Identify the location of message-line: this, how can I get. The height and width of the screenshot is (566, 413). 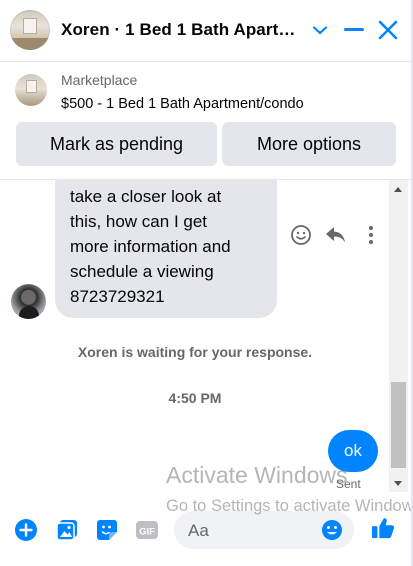
(139, 221).